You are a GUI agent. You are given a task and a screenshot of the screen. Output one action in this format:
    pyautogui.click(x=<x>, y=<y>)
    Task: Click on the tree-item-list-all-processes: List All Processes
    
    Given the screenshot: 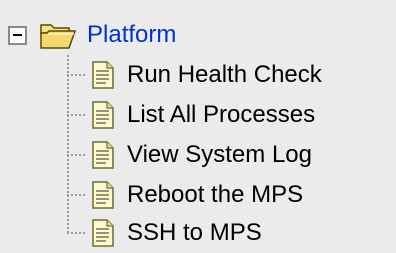 What is the action you would take?
    pyautogui.click(x=191, y=115)
    